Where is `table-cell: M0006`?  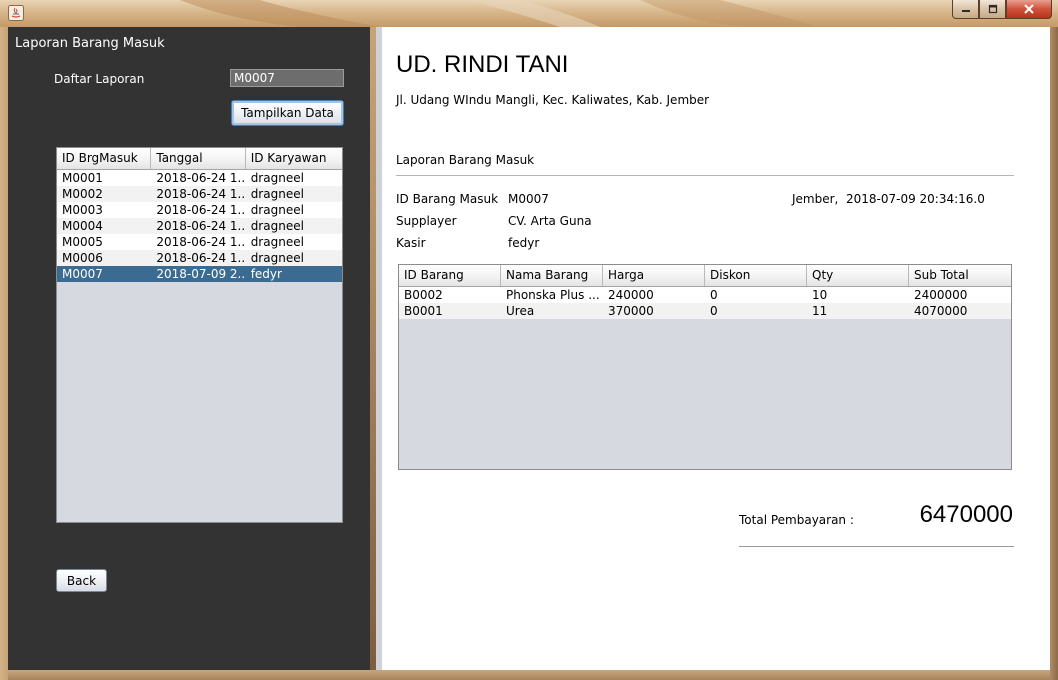
table-cell: M0006 is located at coordinates (82, 258).